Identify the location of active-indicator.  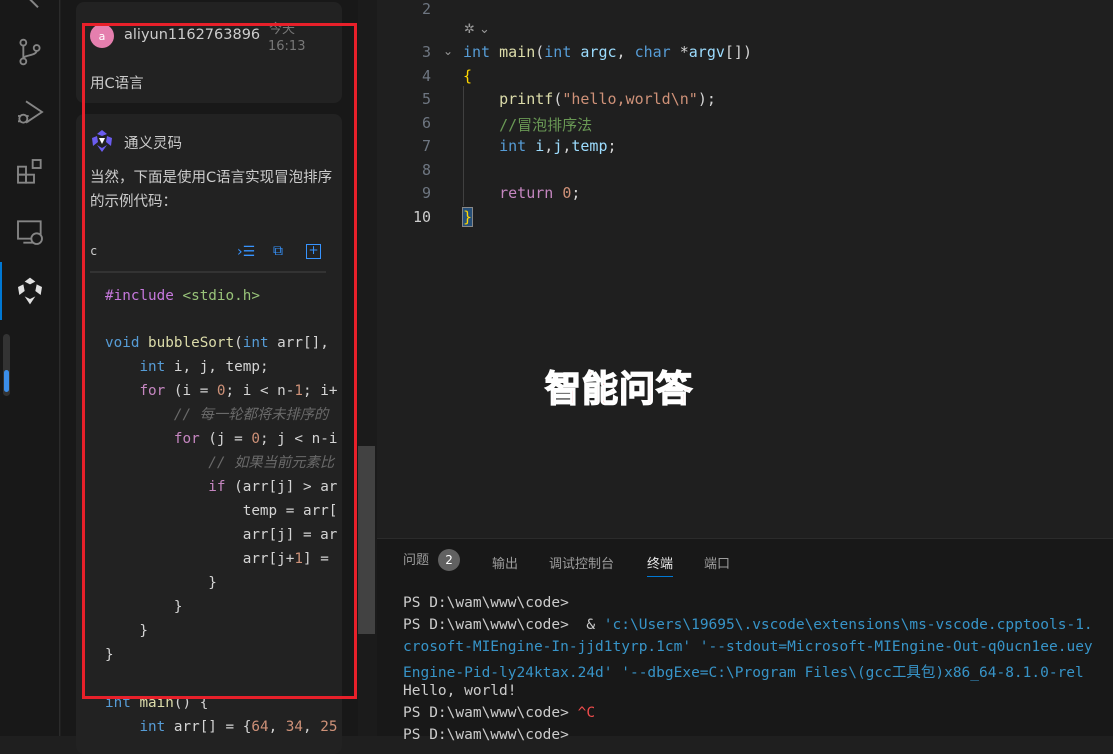
(1, 291).